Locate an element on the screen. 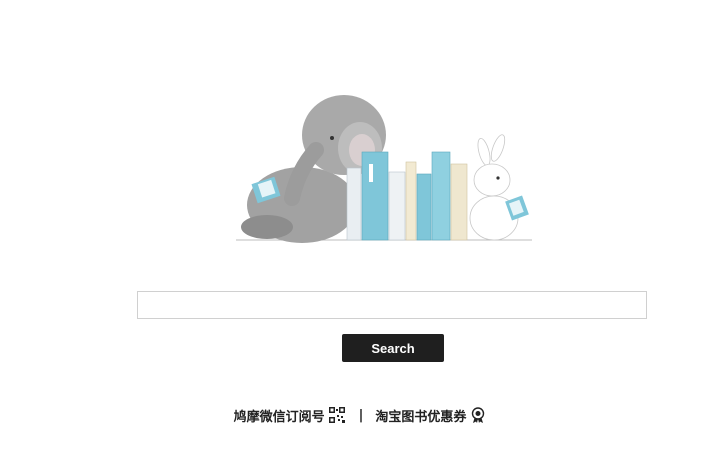 The height and width of the screenshot is (469, 720). books-row is located at coordinates (407, 196).